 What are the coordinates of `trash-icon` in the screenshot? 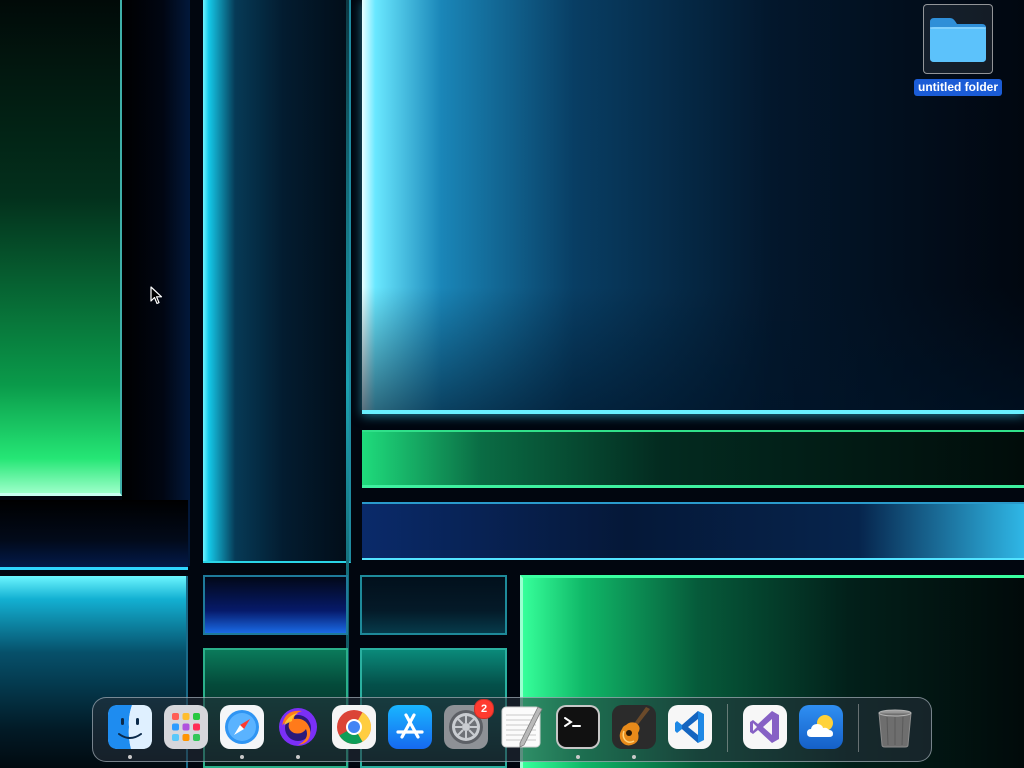 It's located at (895, 728).